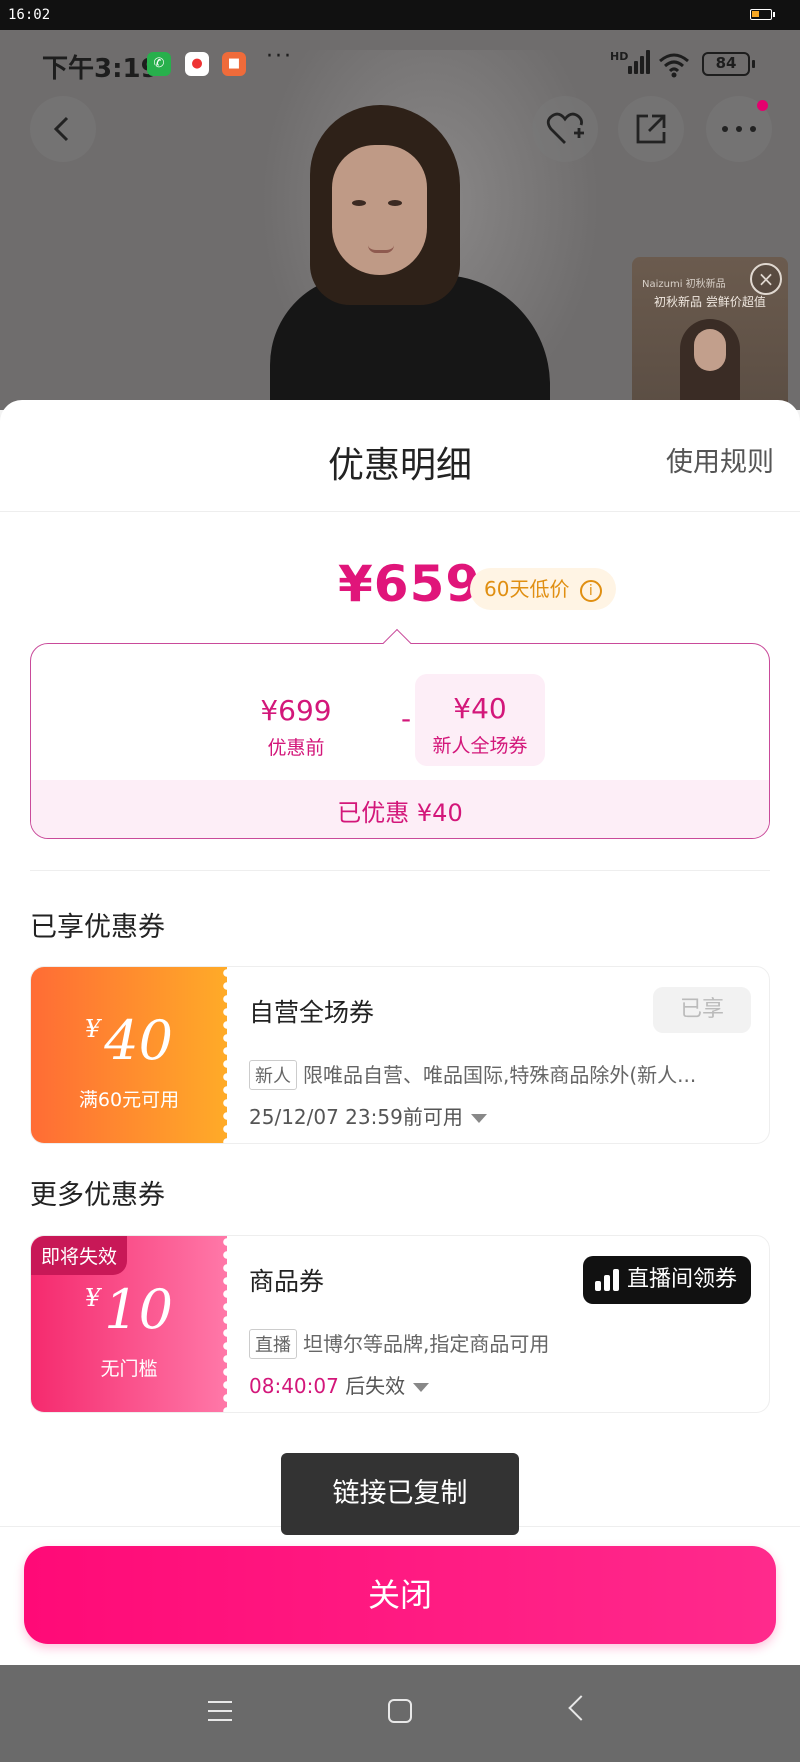 The image size is (800, 1762). Describe the element at coordinates (294, 1386) in the screenshot. I see `countdown-timer: 08:40:07` at that location.